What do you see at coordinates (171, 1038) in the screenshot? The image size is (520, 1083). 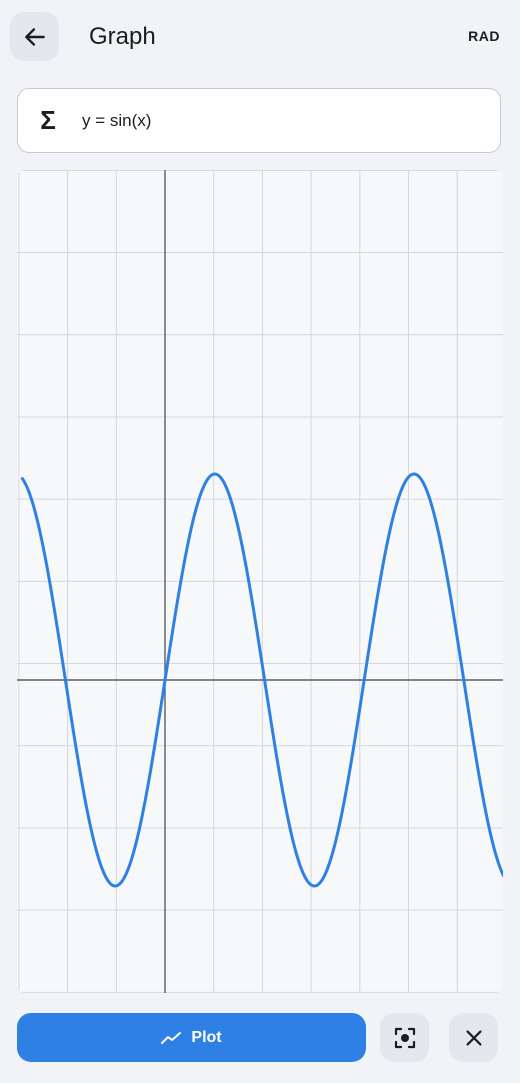 I see `trend-line-icon` at bounding box center [171, 1038].